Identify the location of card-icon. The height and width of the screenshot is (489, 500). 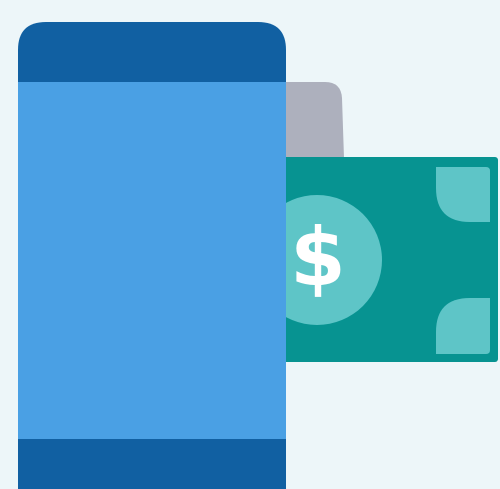
(314, 120).